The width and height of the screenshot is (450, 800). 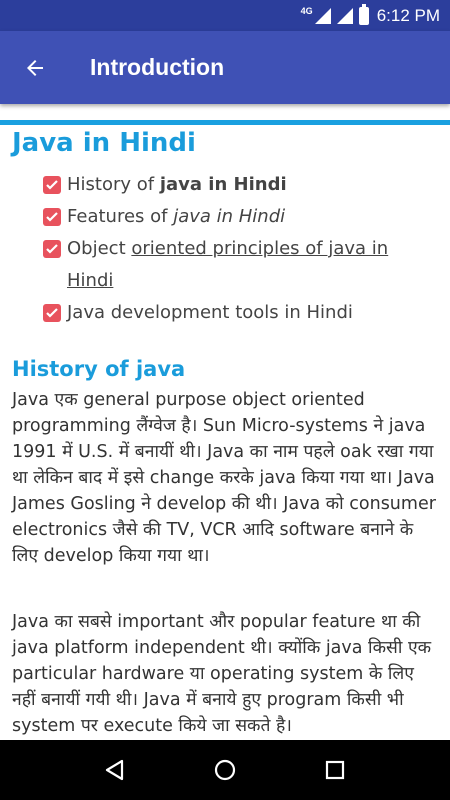 What do you see at coordinates (363, 14) in the screenshot?
I see `battery-icon` at bounding box center [363, 14].